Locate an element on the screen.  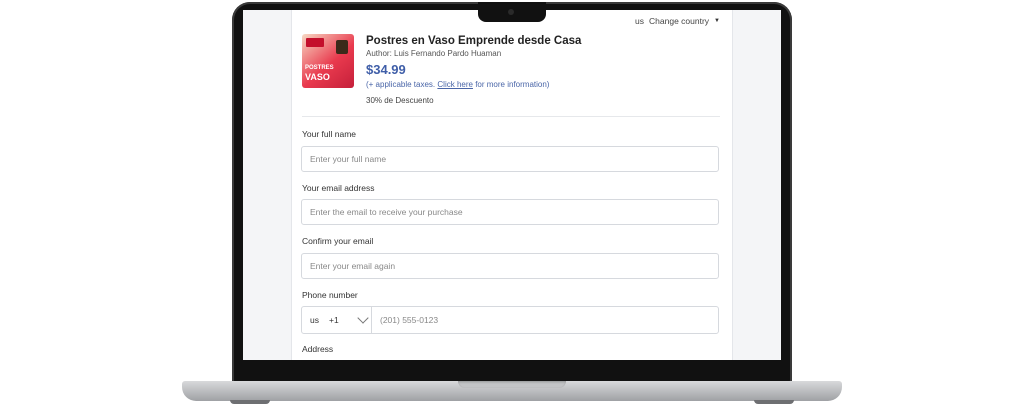
phone-dial-code: +1 is located at coordinates (333, 320).